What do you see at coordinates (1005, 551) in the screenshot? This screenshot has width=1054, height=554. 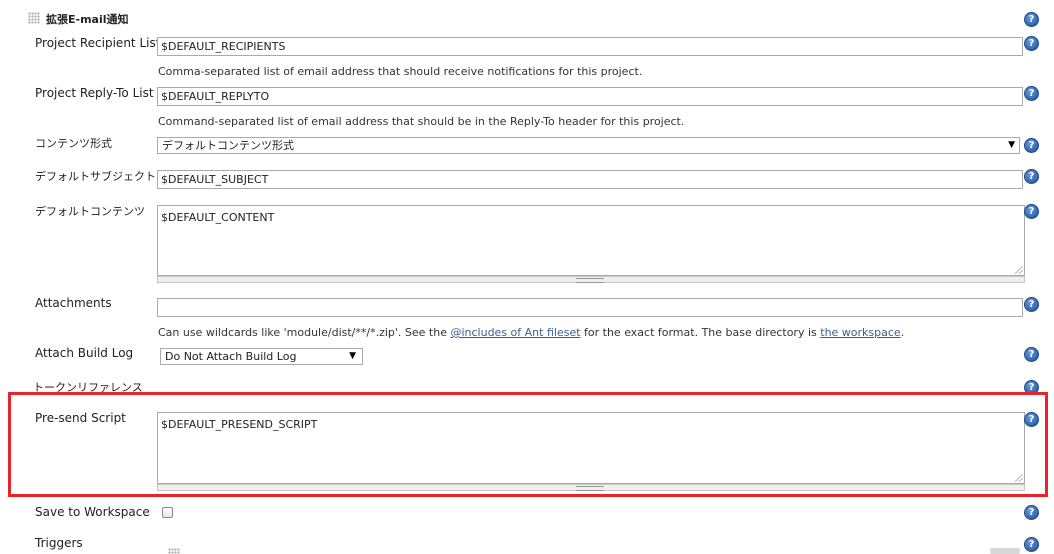 I see `trigger-button-edge` at bounding box center [1005, 551].